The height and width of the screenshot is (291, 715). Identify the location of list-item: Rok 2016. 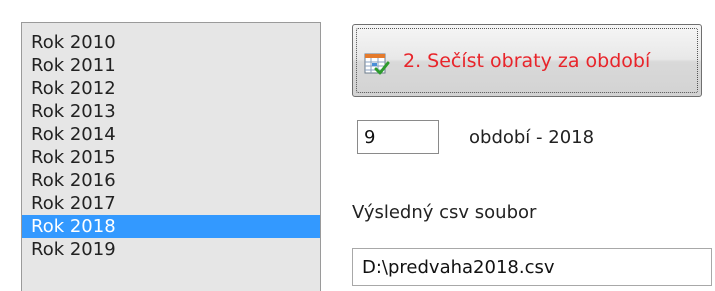
(171, 180).